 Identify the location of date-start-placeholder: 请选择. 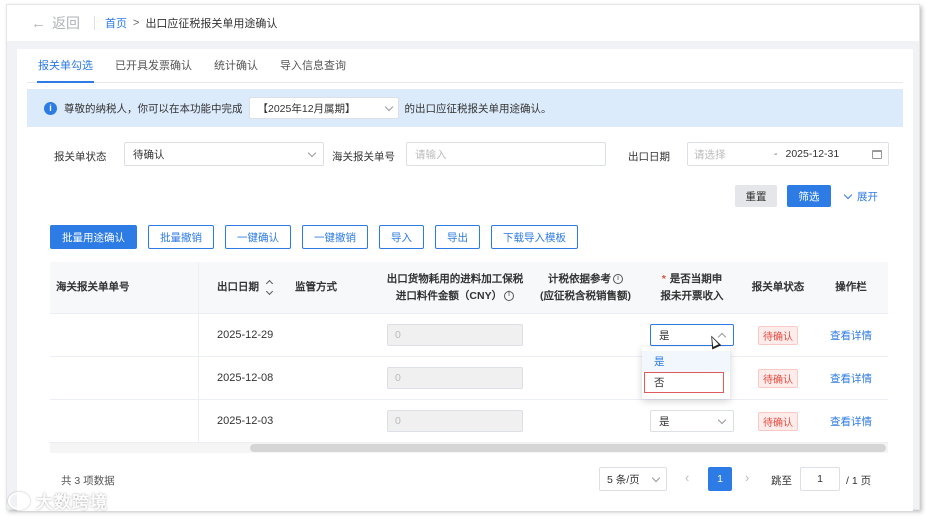
(710, 154).